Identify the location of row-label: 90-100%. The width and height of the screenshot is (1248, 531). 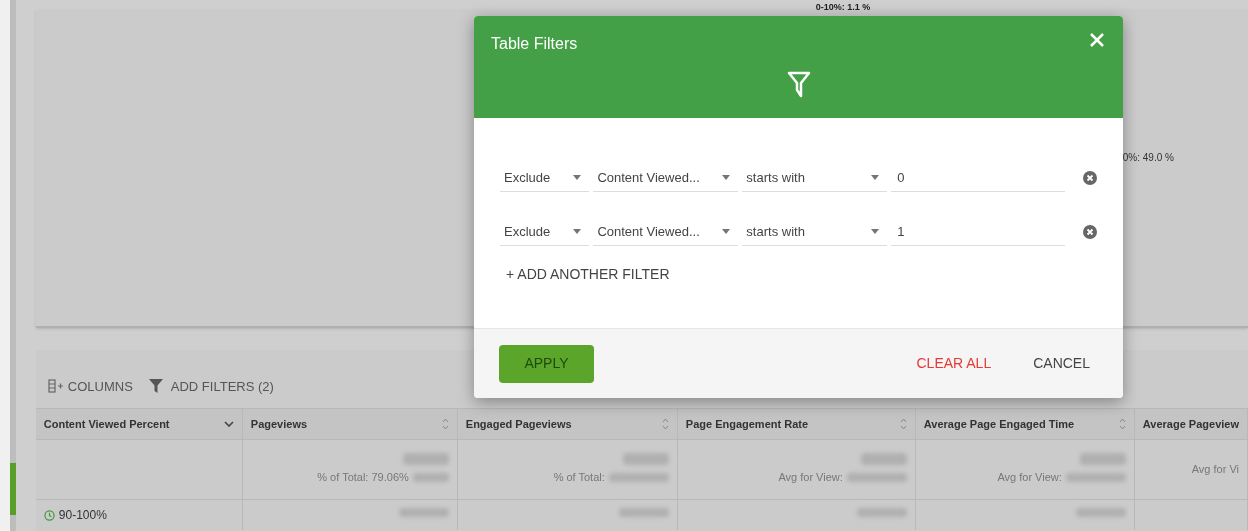
(82, 515).